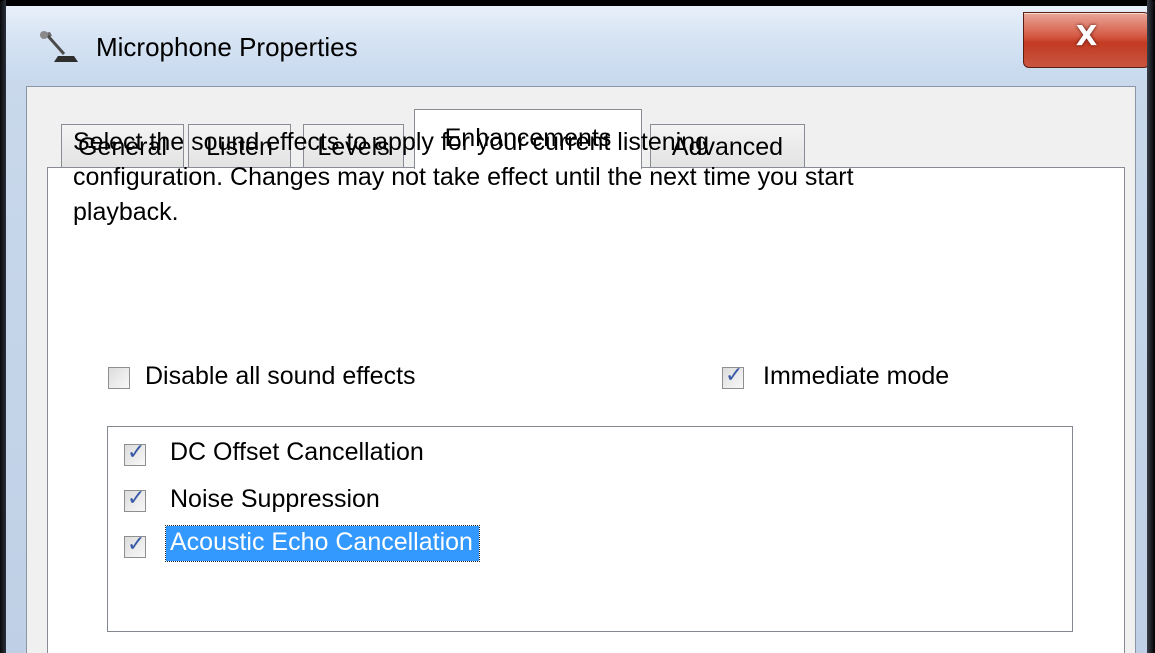 The image size is (1155, 653). I want to click on disable-all-label: Disable all sound effects, so click(280, 376).